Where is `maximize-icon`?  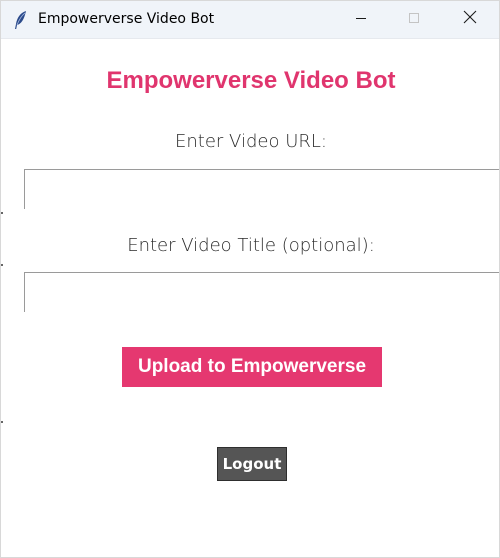 maximize-icon is located at coordinates (414, 20).